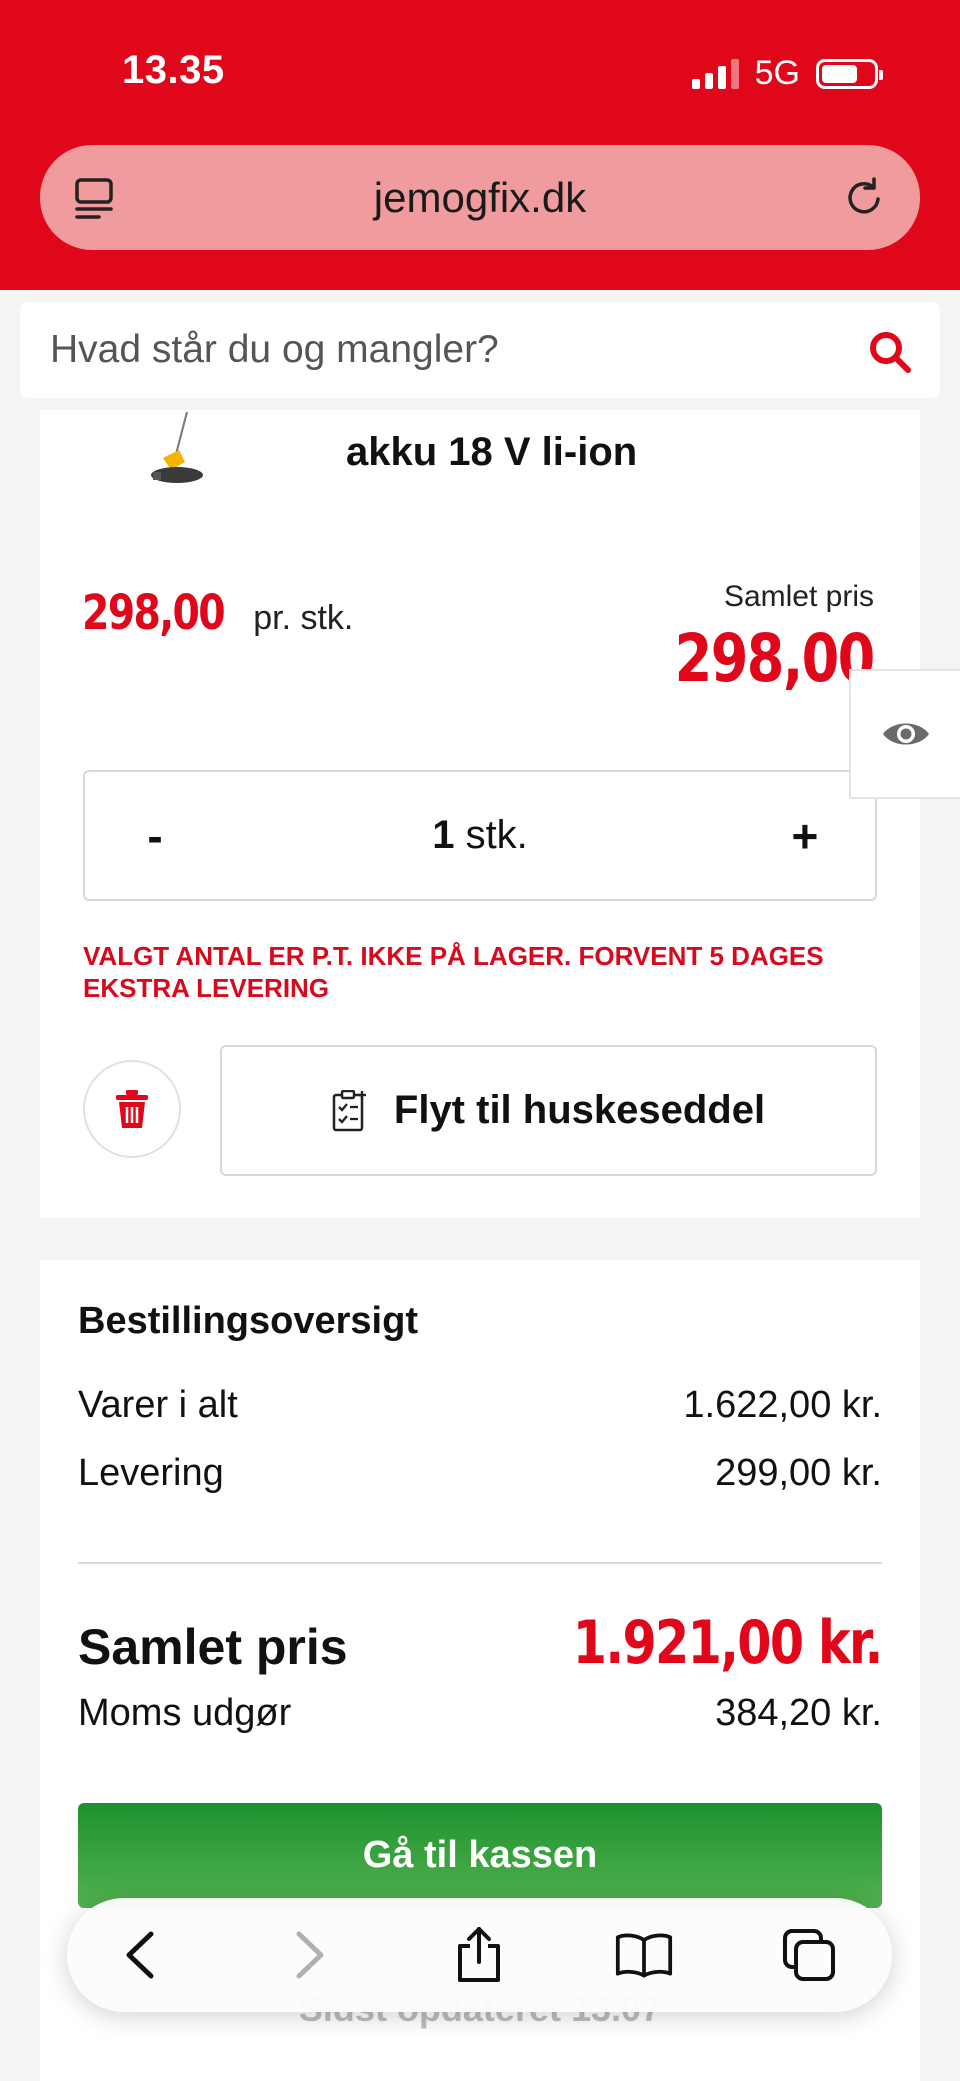  What do you see at coordinates (480, 1713) in the screenshot?
I see `vat-row: Moms udgør 384,20 kr.` at bounding box center [480, 1713].